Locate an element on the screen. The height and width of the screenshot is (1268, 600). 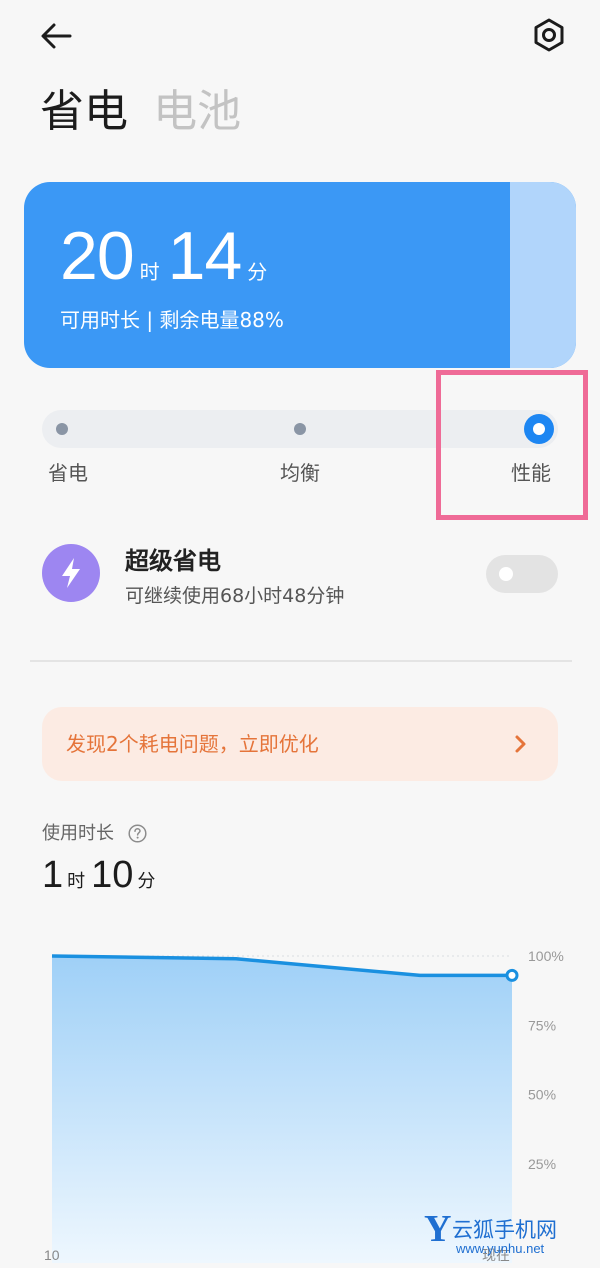
battery-card: 20 时 14 分 可用时长 | 剩余电量88% is located at coordinates (300, 275).